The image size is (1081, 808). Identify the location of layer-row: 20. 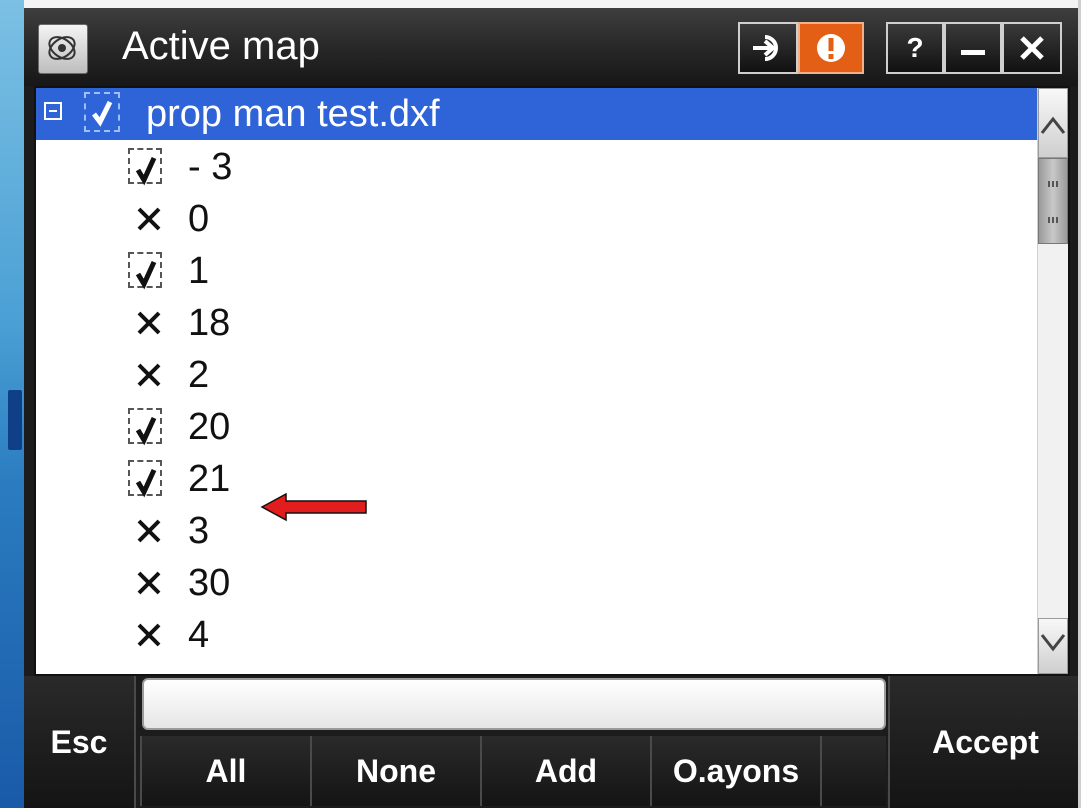
(536, 428).